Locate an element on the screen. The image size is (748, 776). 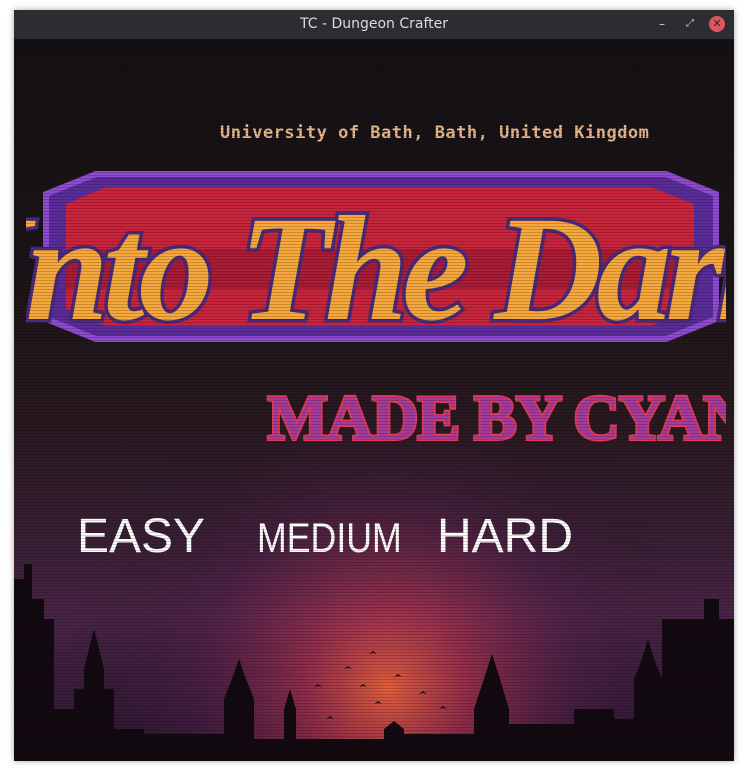
maximize-icon: ⤢ is located at coordinates (690, 24).